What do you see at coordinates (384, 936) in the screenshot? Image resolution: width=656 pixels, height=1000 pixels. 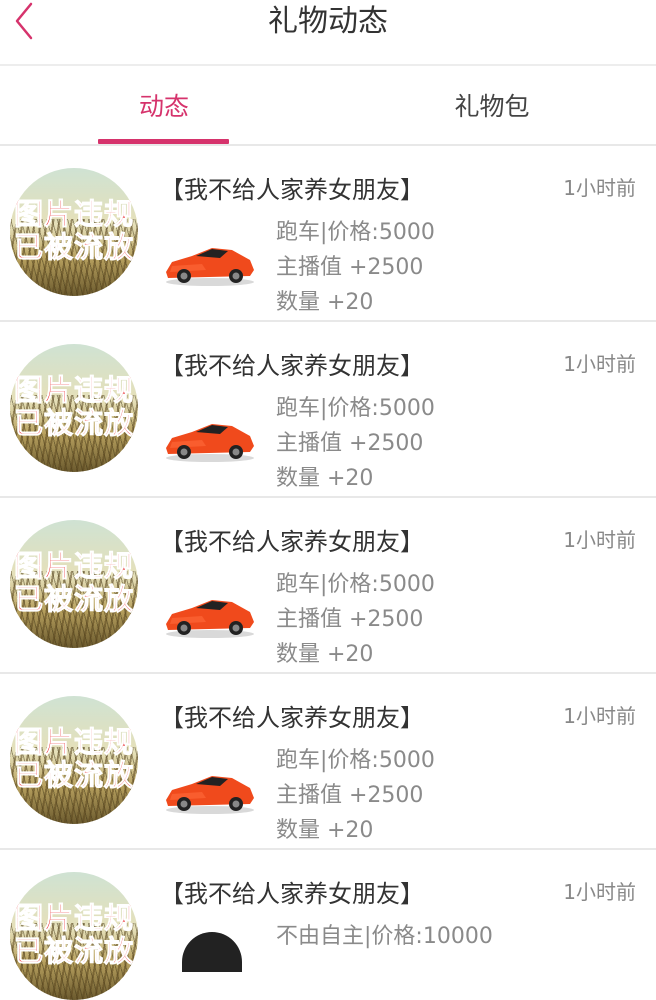 I see `gift-price: 不由自主|价格:10000` at bounding box center [384, 936].